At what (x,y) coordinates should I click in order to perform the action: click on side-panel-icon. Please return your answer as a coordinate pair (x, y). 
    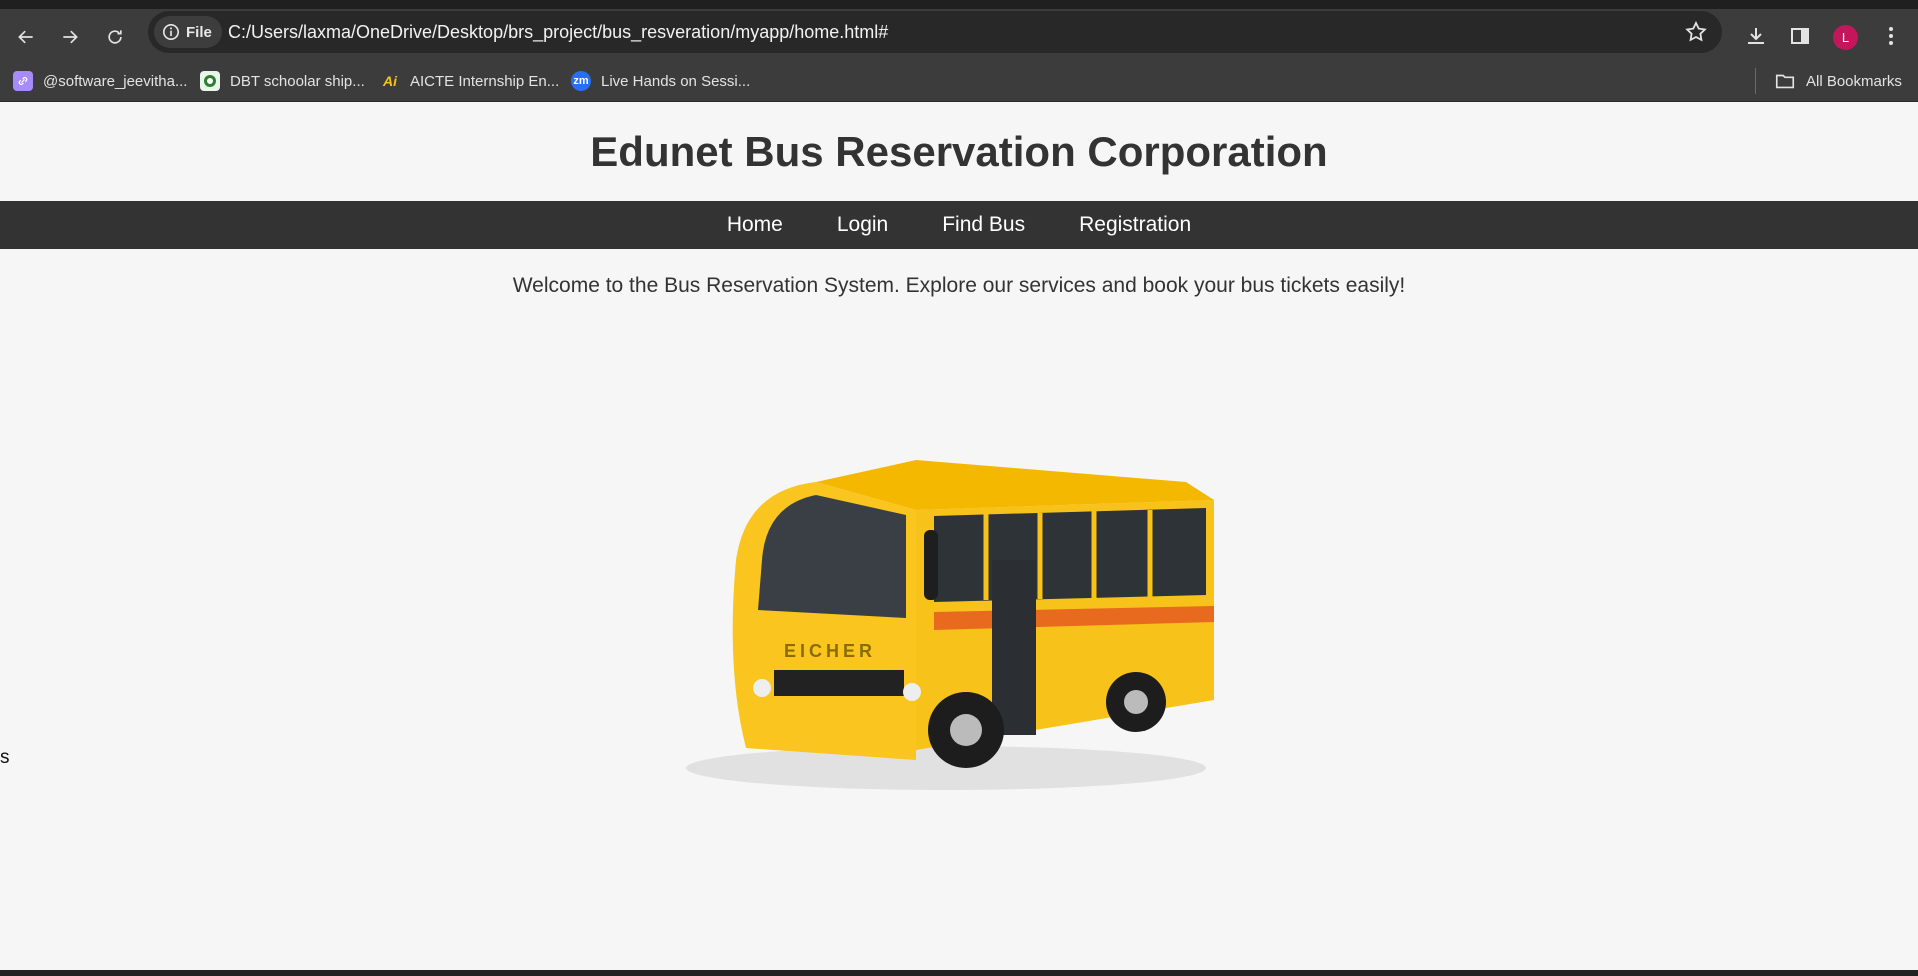
    Looking at the image, I should click on (1800, 36).